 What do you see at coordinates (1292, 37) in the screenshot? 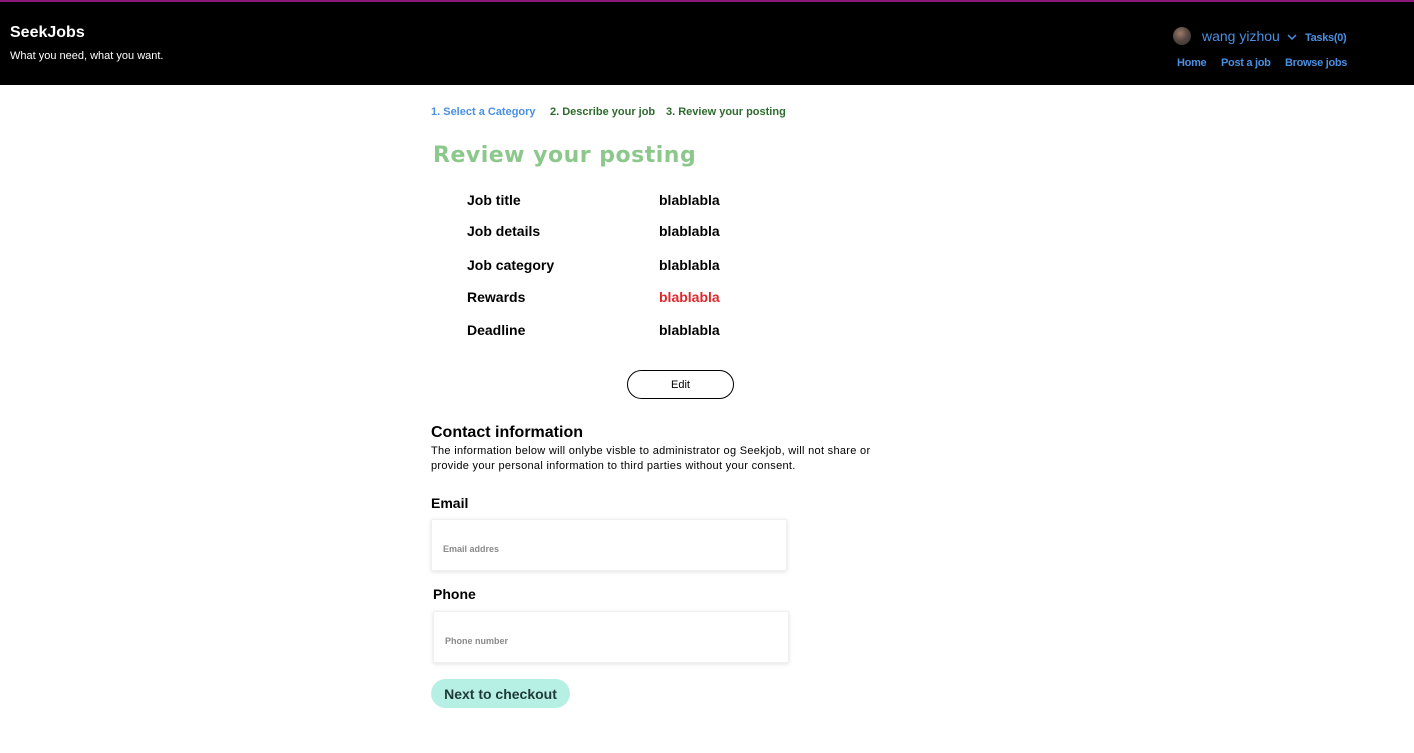
I see `chevron-down-icon` at bounding box center [1292, 37].